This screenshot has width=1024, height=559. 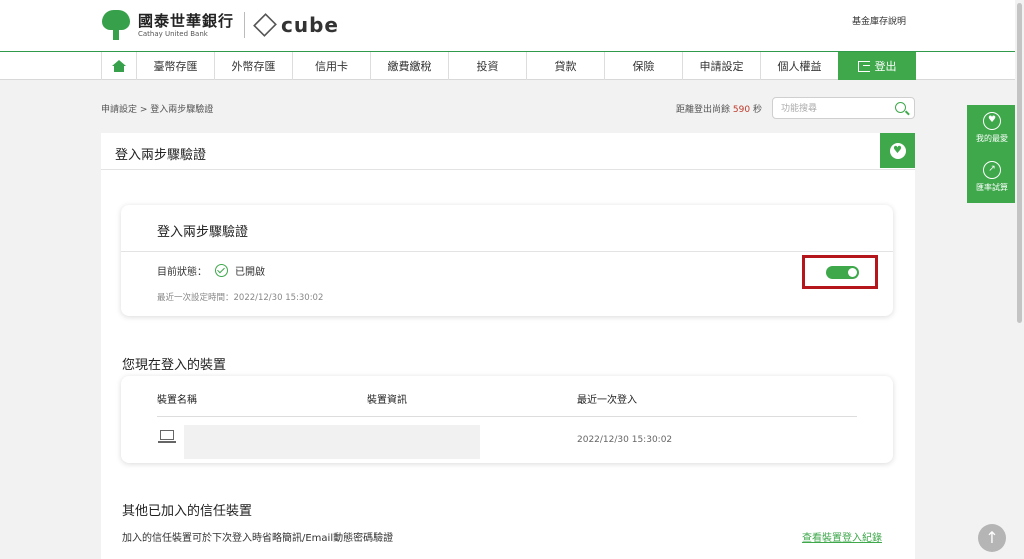 I want to click on nav-home-button, so click(x=118, y=66).